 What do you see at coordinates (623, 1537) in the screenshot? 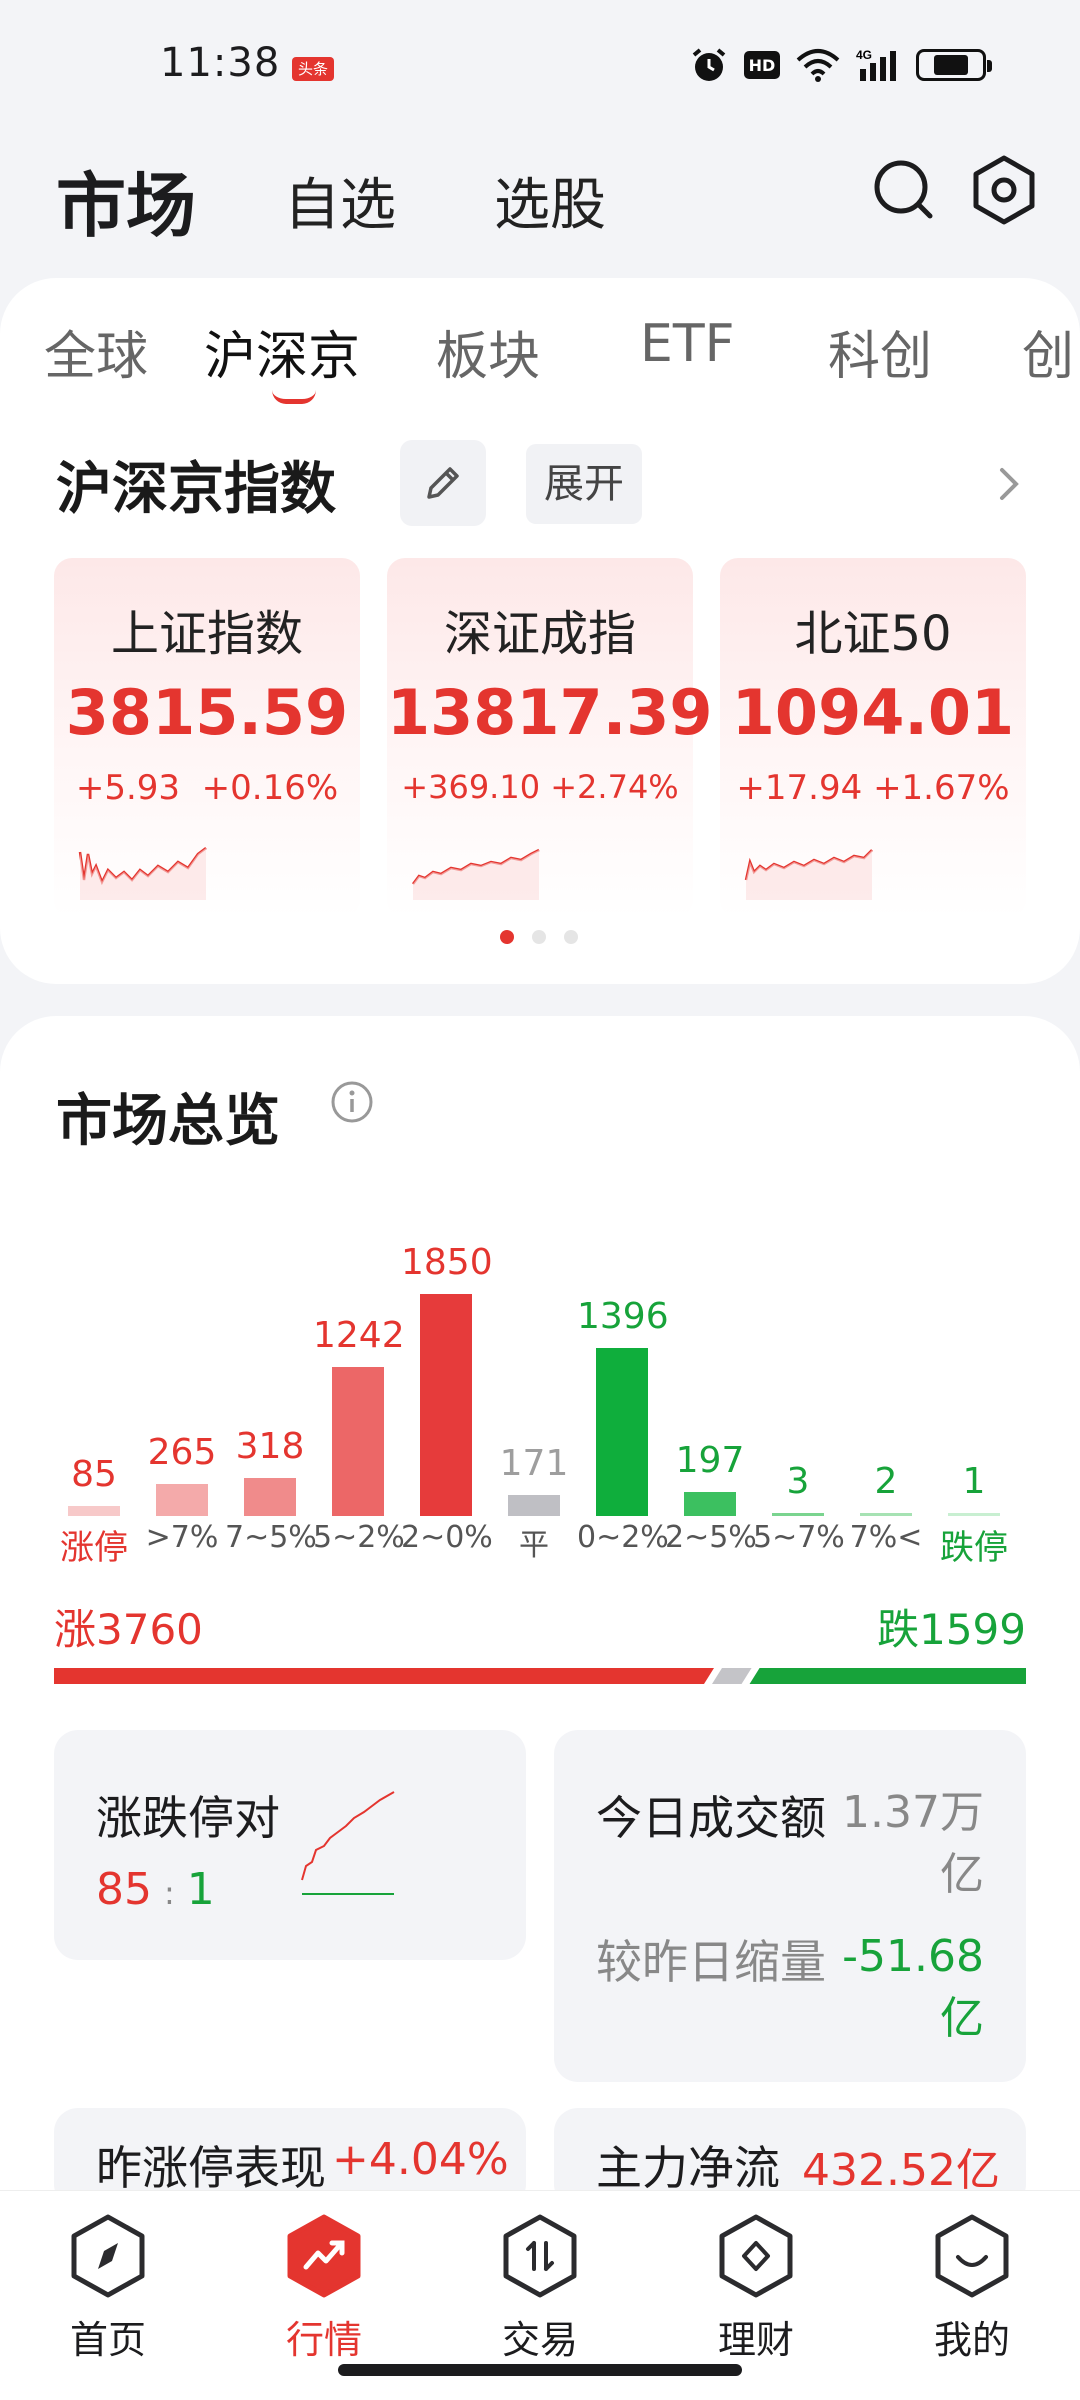
I see `bar-category-label: 0~2%` at bounding box center [623, 1537].